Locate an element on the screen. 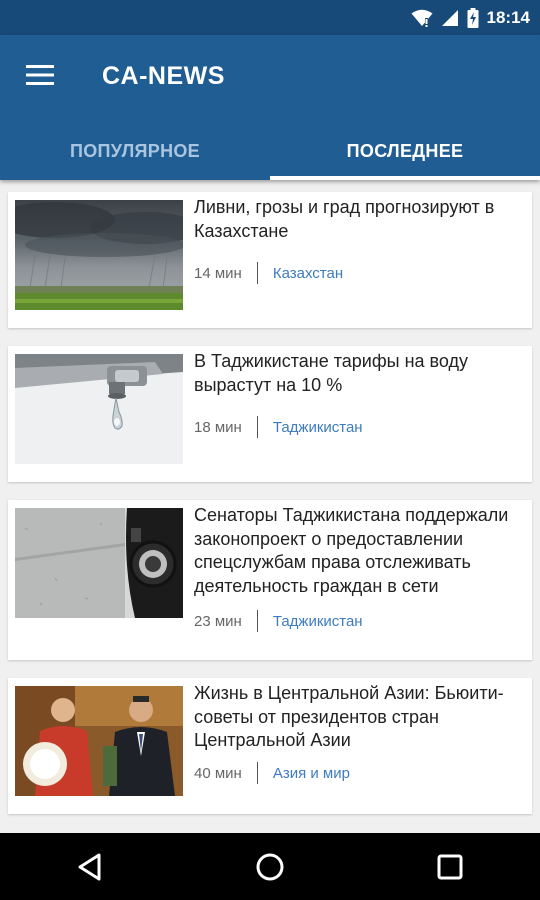  back-button is located at coordinates (90, 867).